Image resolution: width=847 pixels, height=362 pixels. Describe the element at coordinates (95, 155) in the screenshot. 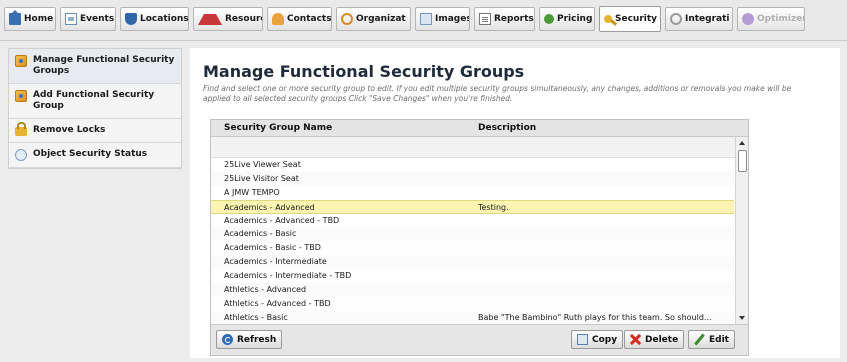

I see `sidebar-item-object-security-status: Object Security Status` at that location.